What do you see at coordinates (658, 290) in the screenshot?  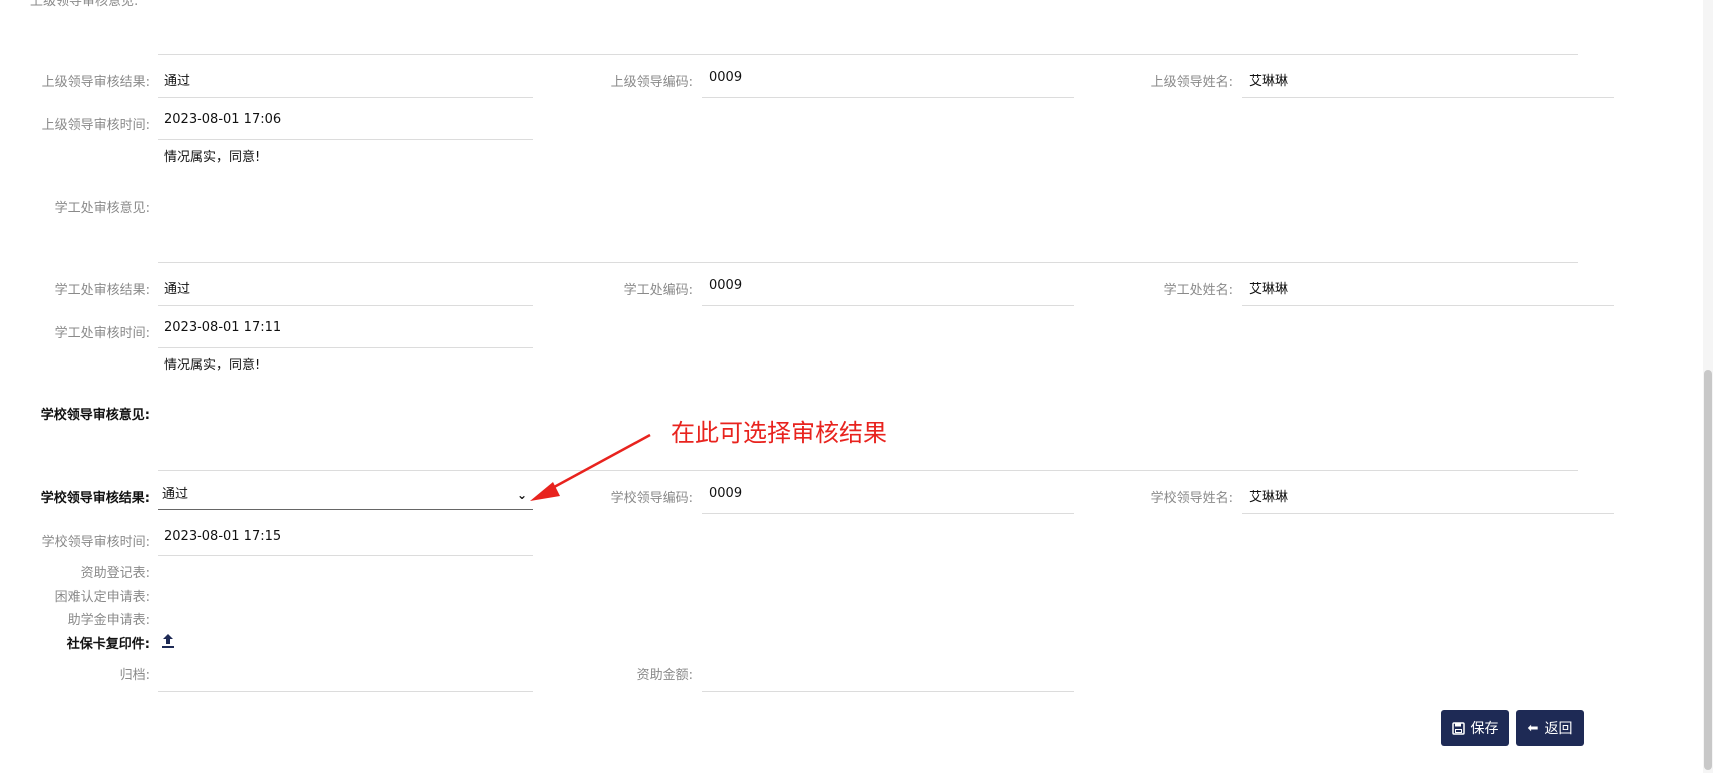 I see `student-affairs-code-label: 学工处编码:` at bounding box center [658, 290].